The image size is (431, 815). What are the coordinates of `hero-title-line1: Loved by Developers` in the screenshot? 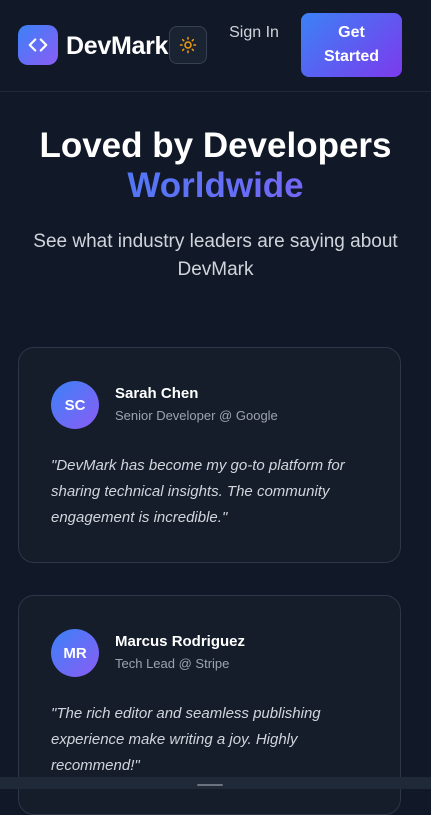 It's located at (215, 145).